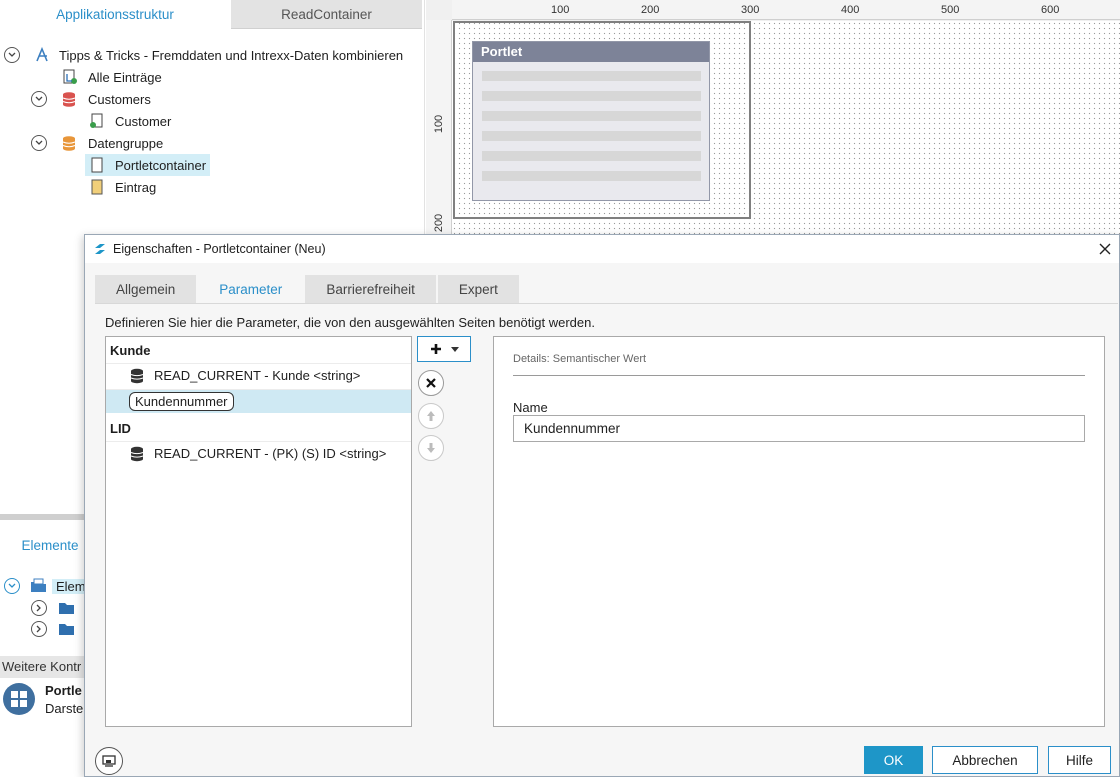  I want to click on group-header-lid: LID, so click(120, 428).